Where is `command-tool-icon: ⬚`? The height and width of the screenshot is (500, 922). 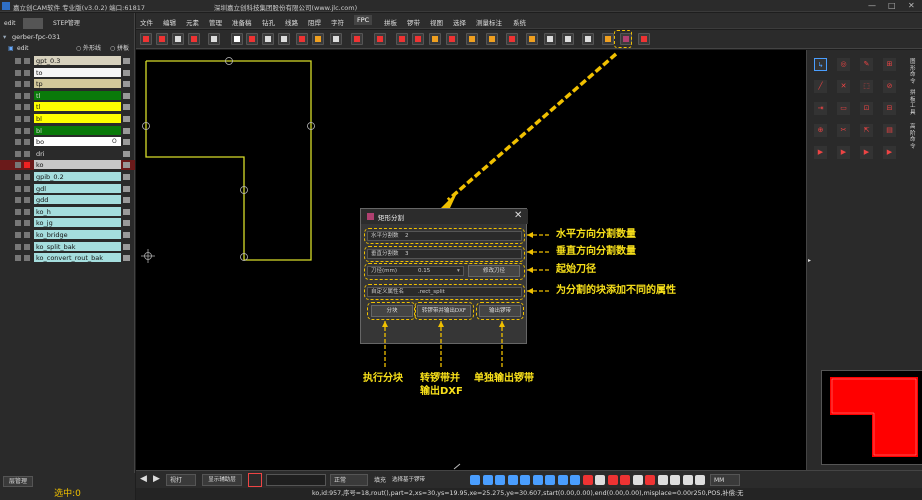 command-tool-icon: ⬚ is located at coordinates (866, 86).